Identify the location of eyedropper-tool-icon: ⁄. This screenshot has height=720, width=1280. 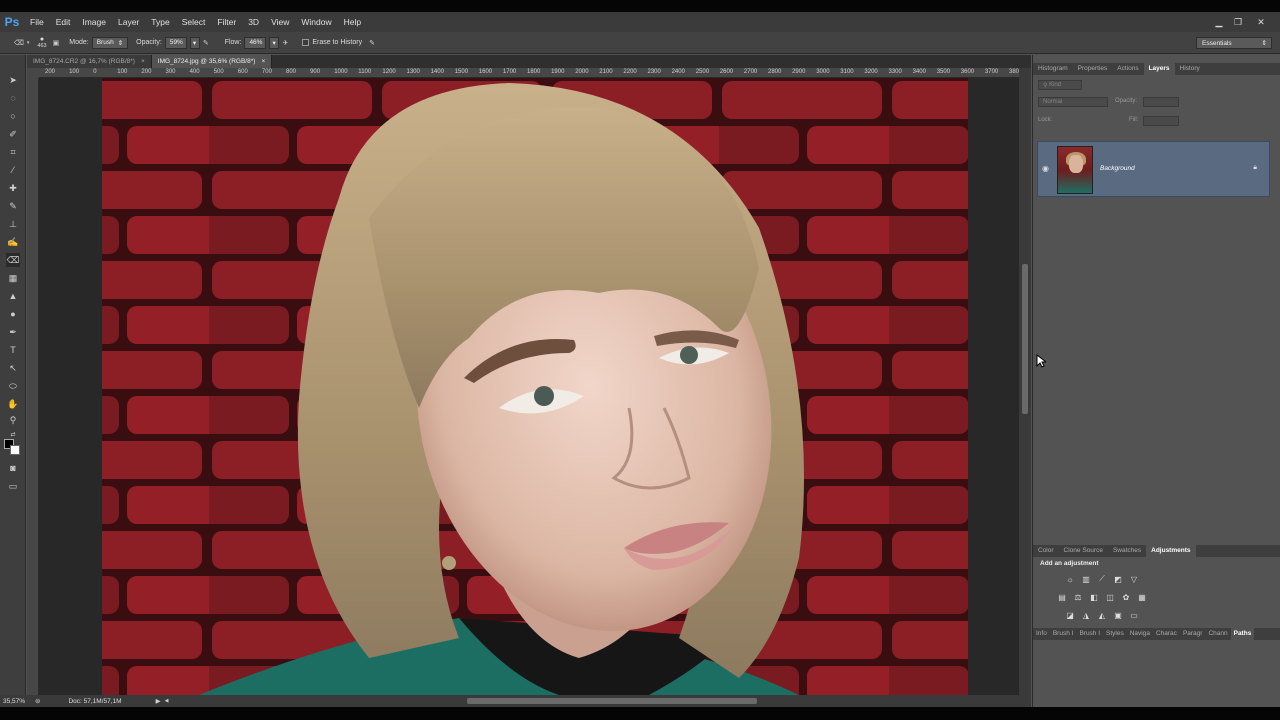
(13, 170).